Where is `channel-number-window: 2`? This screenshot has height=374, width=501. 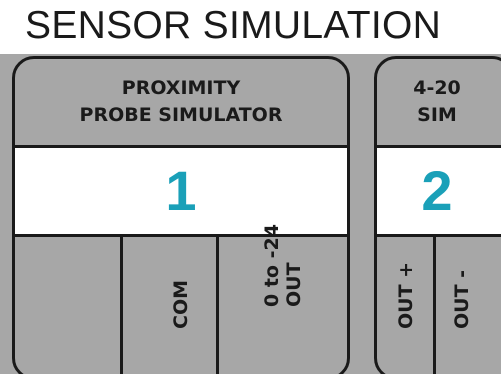 channel-number-window: 2 is located at coordinates (439, 191).